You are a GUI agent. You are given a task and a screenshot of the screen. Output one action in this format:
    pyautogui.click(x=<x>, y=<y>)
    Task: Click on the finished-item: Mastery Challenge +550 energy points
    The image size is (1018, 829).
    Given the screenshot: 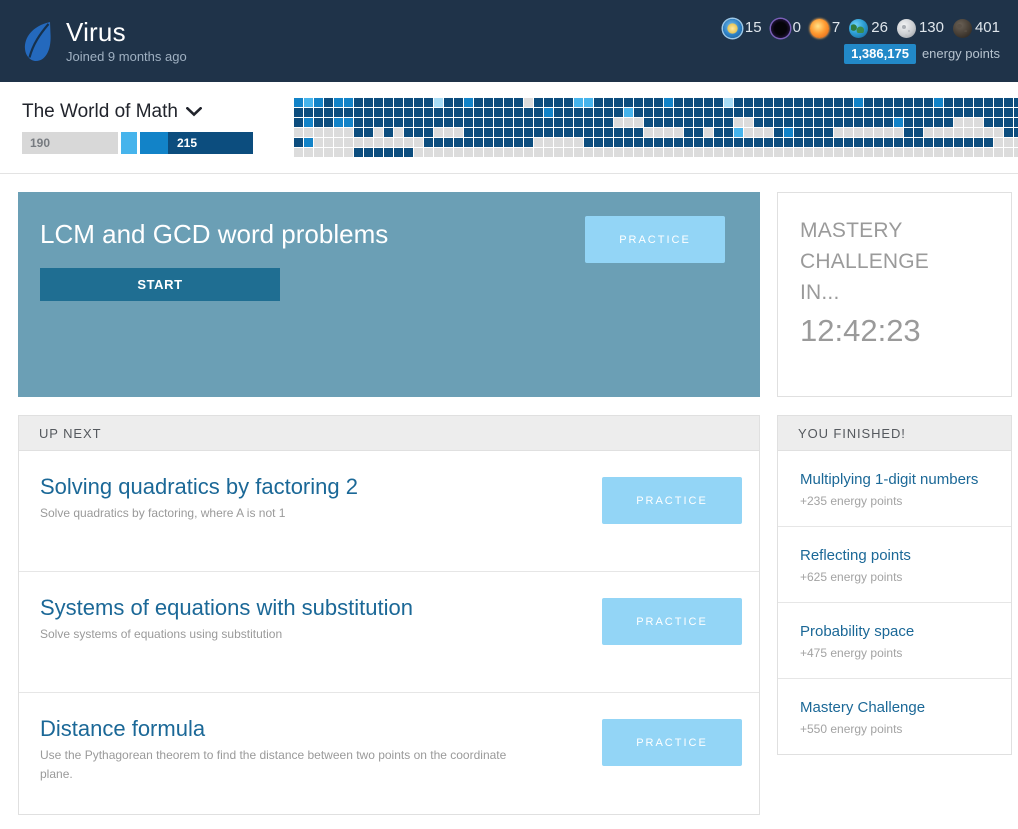 What is the action you would take?
    pyautogui.click(x=894, y=716)
    